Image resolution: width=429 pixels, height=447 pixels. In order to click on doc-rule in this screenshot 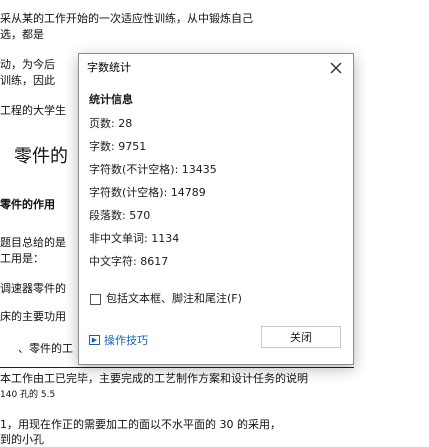, I will do `click(177, 367)`.